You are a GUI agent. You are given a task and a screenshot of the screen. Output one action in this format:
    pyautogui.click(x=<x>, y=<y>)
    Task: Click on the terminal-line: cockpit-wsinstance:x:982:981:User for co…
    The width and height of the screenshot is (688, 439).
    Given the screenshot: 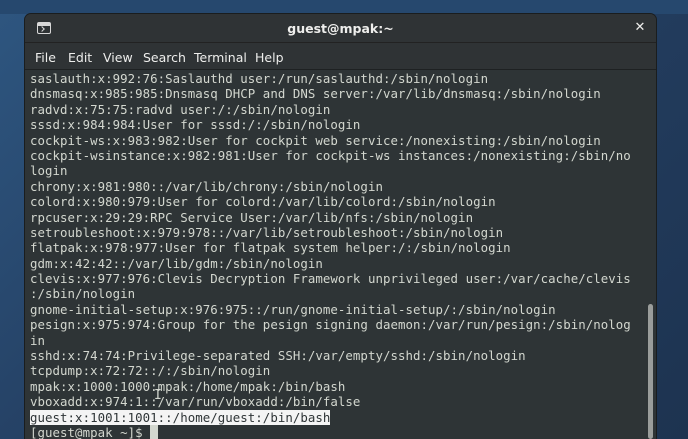 What is the action you would take?
    pyautogui.click(x=330, y=155)
    